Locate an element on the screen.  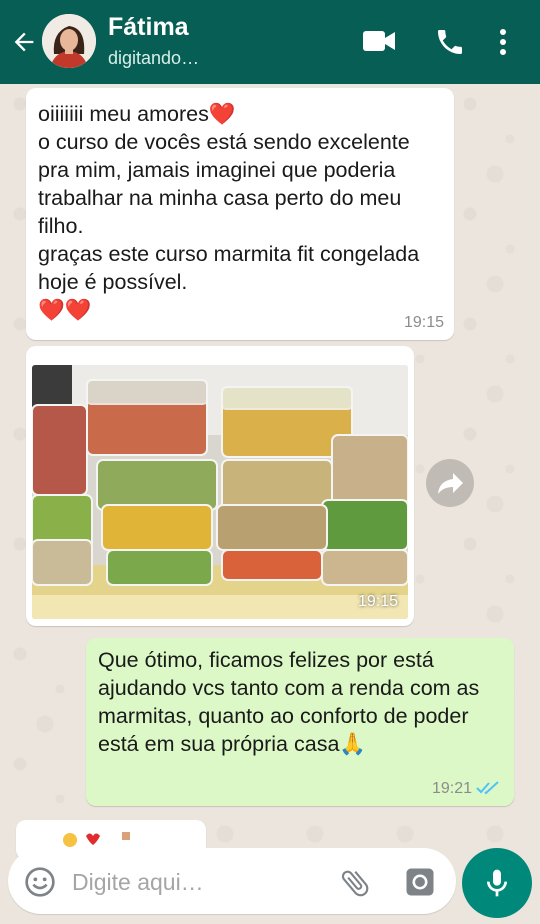
emoji-icon is located at coordinates (40, 882).